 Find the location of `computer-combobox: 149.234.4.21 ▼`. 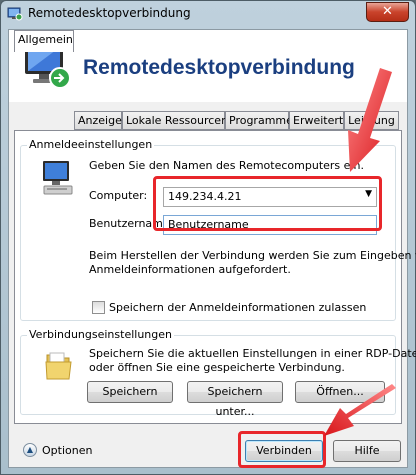

computer-combobox: 149.234.4.21 ▼ is located at coordinates (270, 197).